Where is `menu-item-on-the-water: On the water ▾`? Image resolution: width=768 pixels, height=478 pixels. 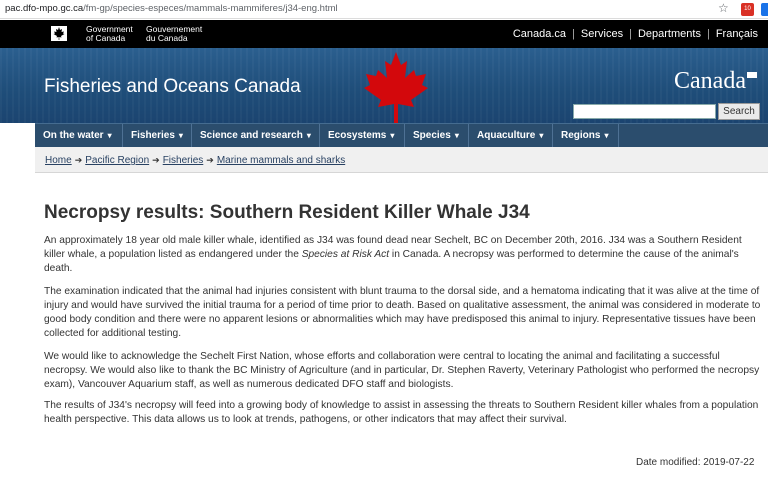
menu-item-on-the-water: On the water ▾ is located at coordinates (79, 136).